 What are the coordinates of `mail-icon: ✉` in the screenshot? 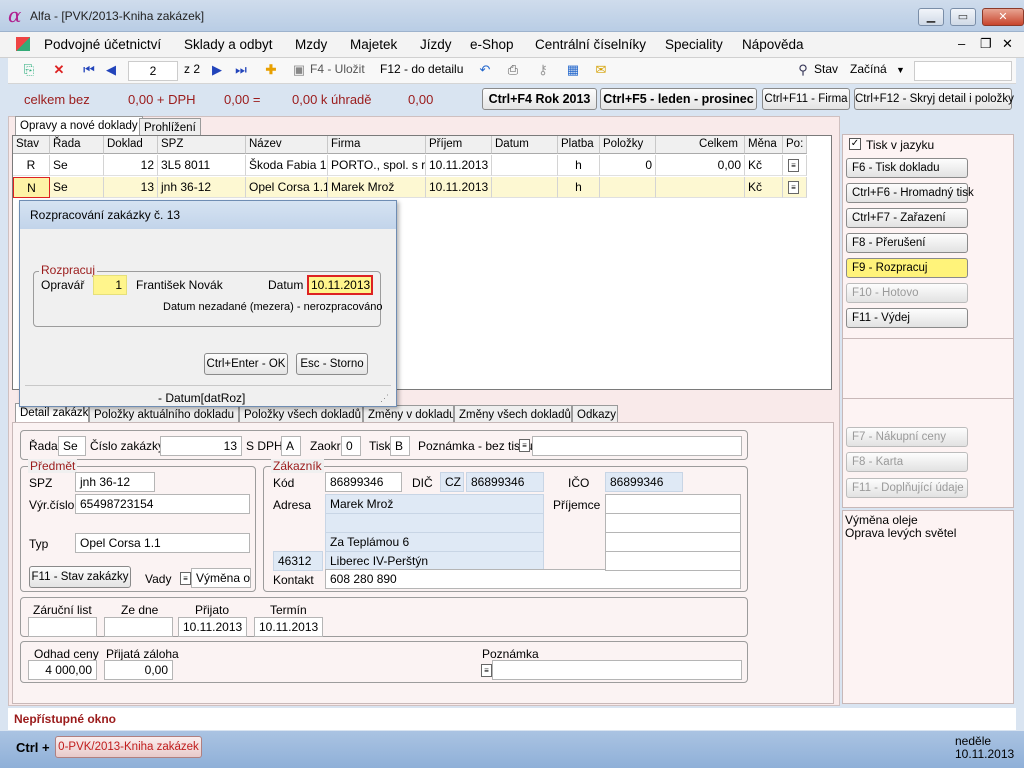 It's located at (601, 70).